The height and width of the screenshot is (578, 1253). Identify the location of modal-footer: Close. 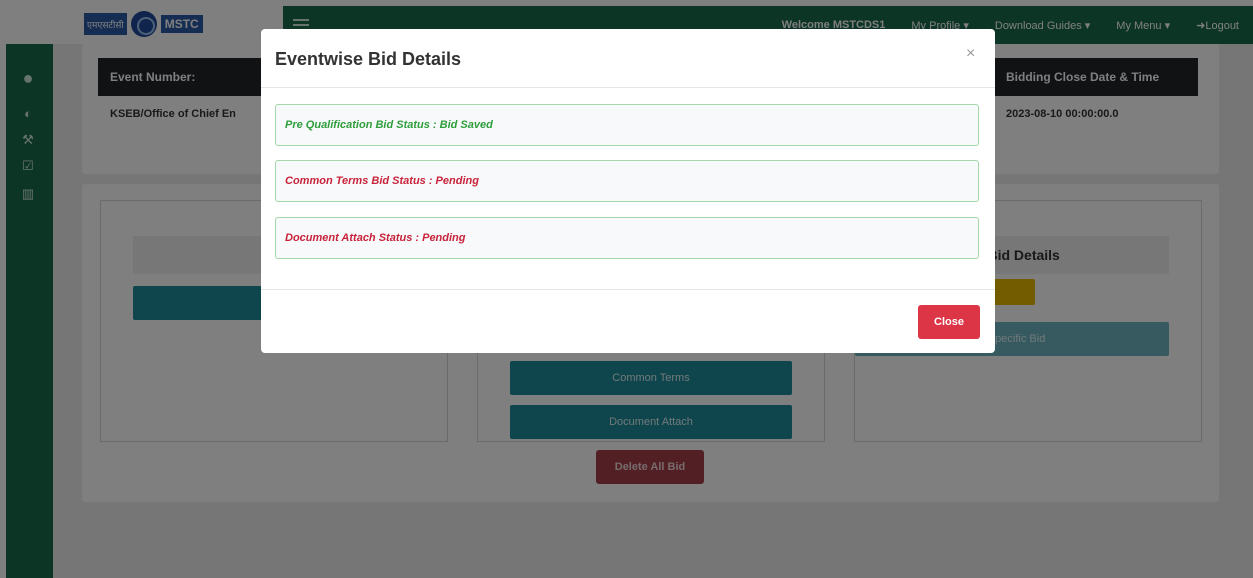
(628, 321).